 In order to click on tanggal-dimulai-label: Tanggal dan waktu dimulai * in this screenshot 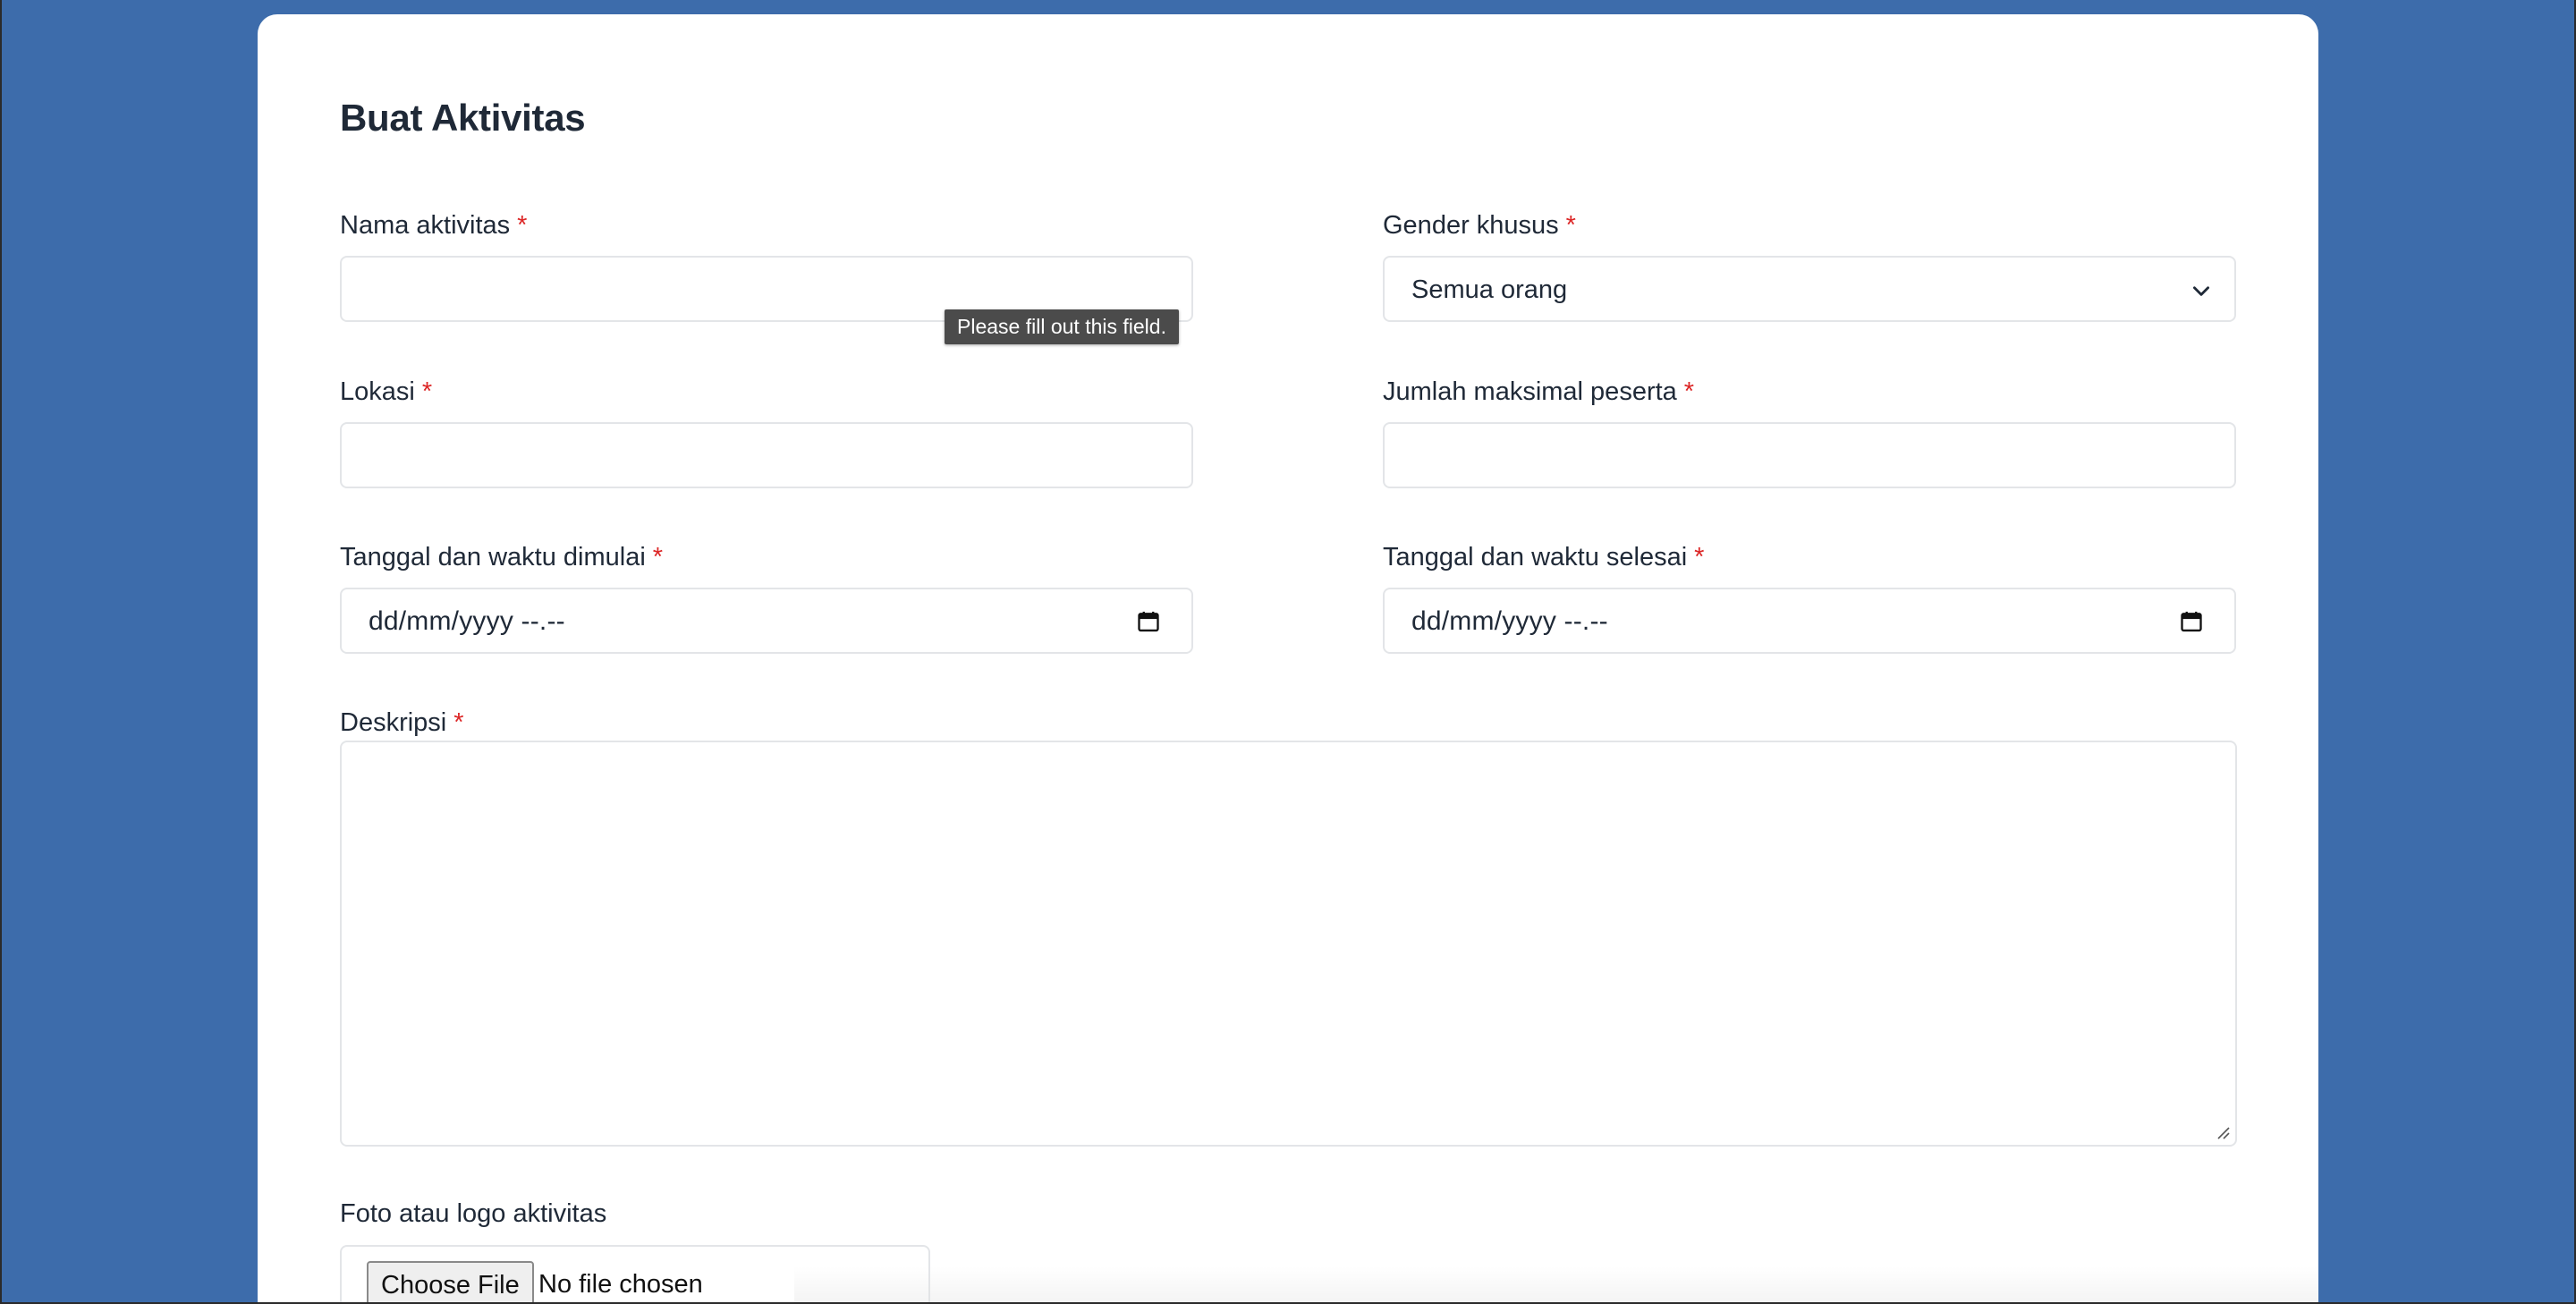, I will do `click(501, 557)`.